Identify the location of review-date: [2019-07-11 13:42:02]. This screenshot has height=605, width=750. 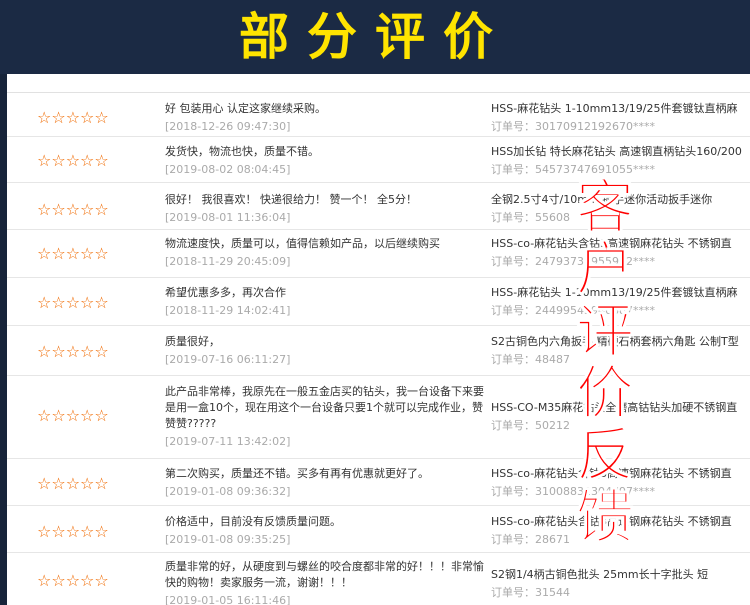
(228, 441).